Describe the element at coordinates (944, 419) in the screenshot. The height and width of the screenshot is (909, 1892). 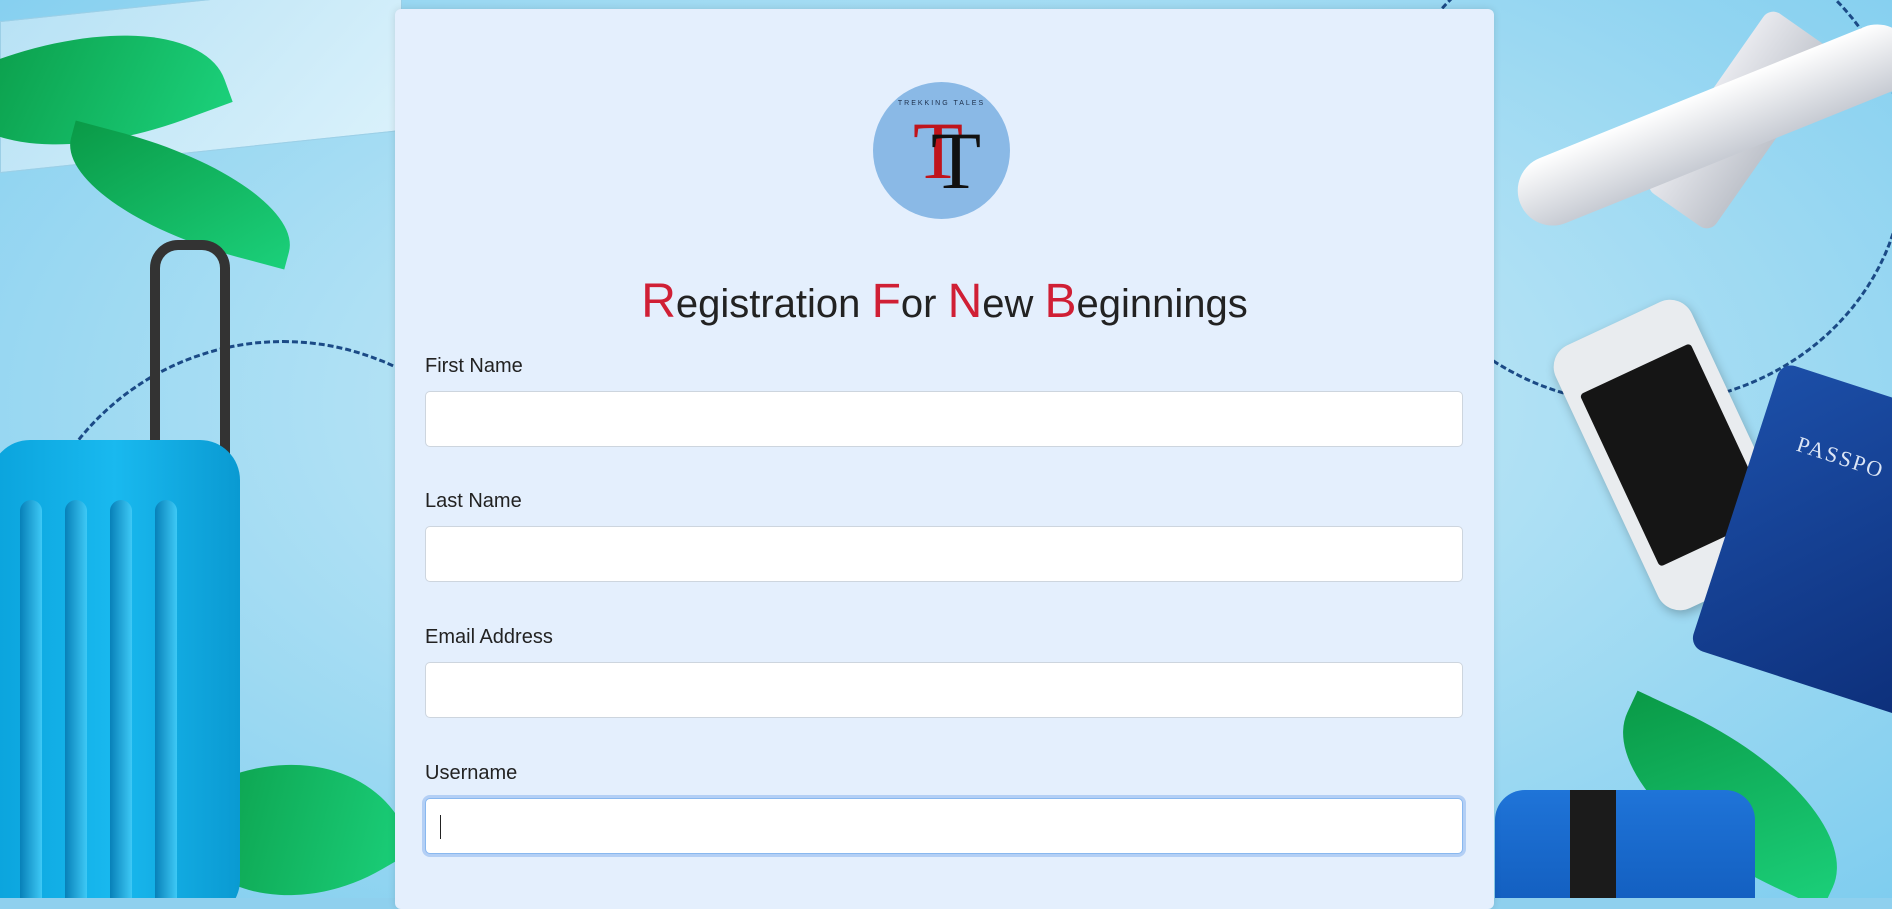
I see `first-name-input` at that location.